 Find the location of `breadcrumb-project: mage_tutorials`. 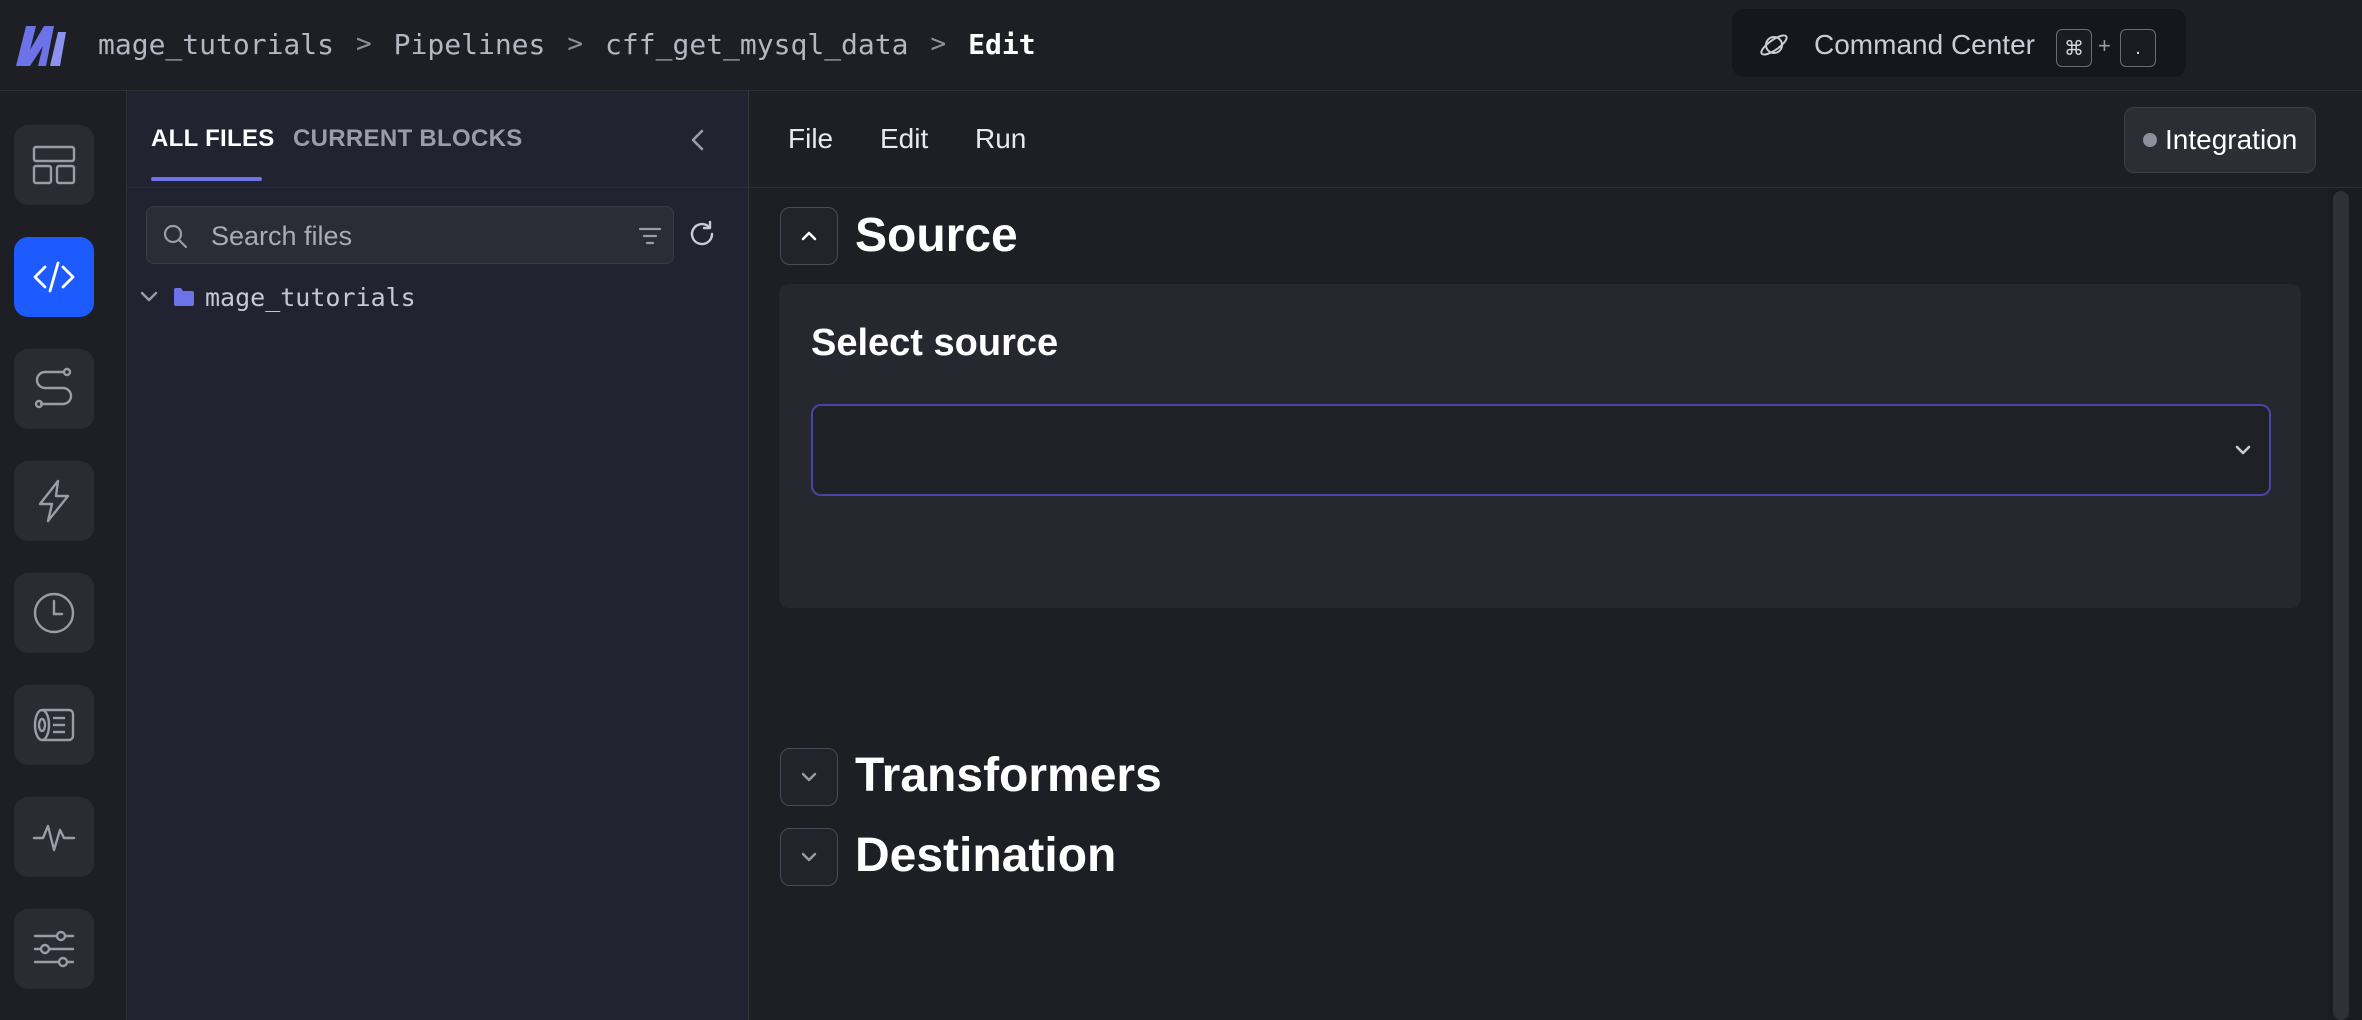

breadcrumb-project: mage_tutorials is located at coordinates (216, 44).